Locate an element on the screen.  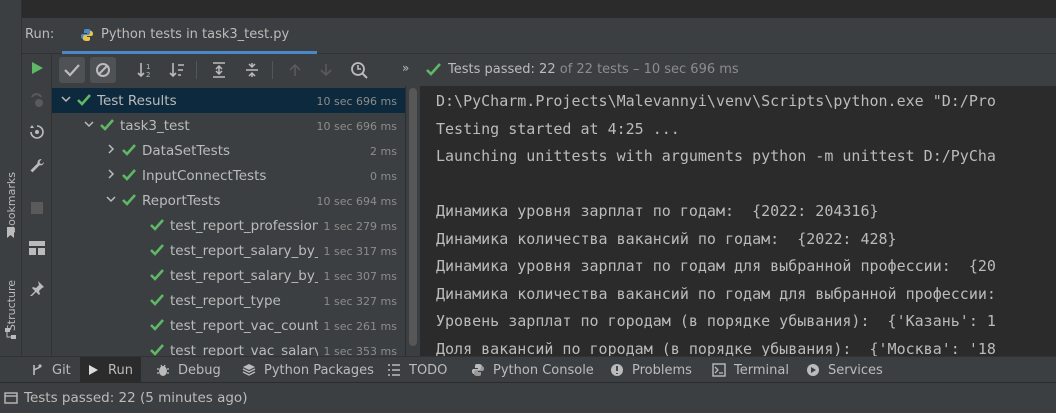
tree-item-name: InputConnectTests is located at coordinates (204, 176).